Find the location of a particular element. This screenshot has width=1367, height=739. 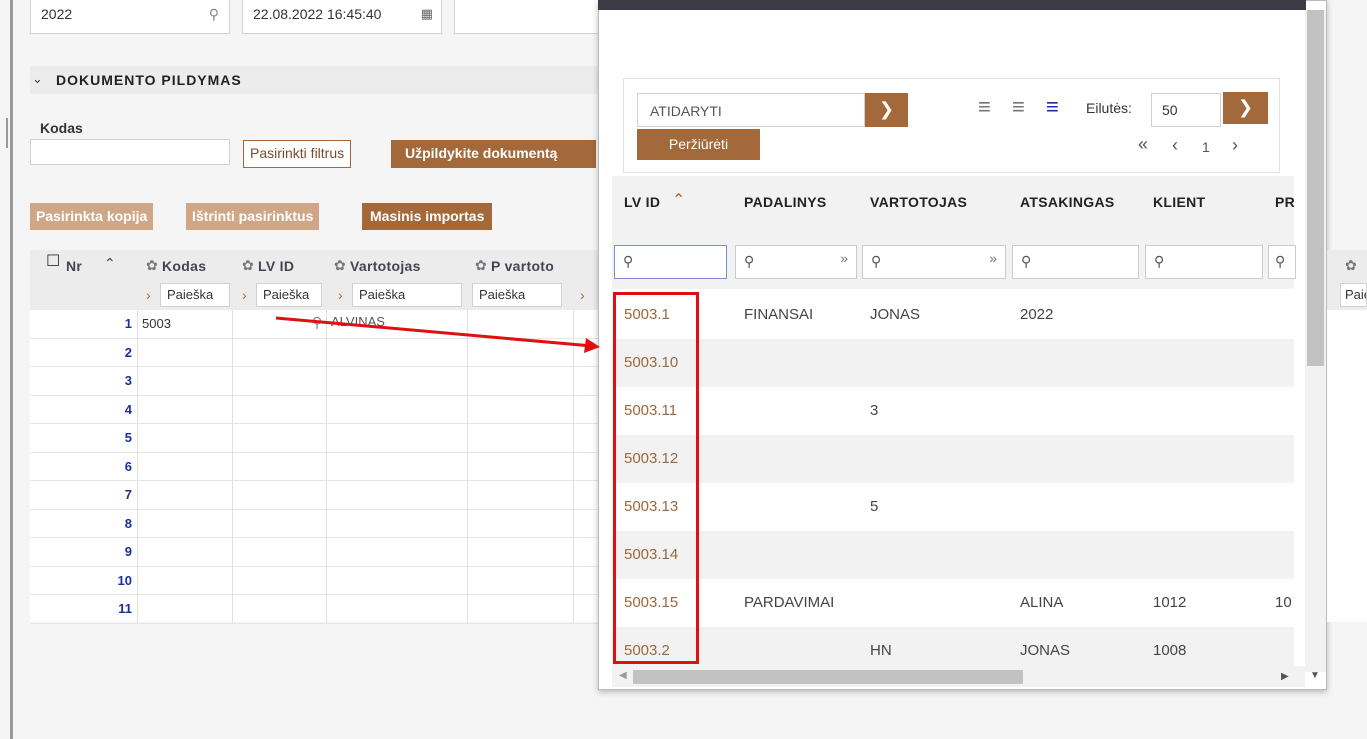

col-pr-header: PR is located at coordinates (1285, 202).